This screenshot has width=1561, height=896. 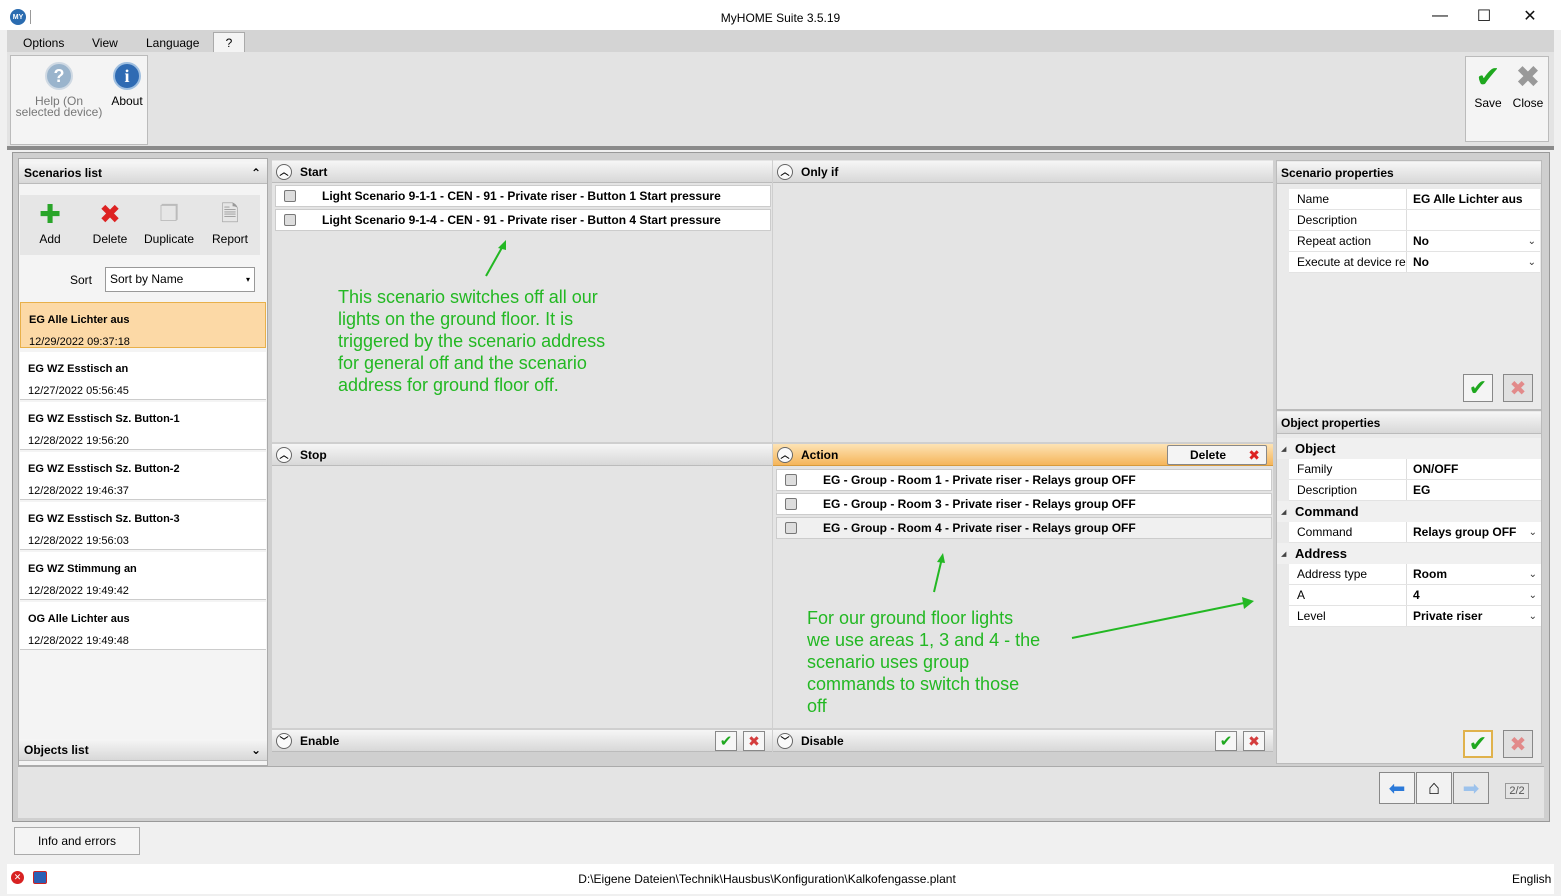 What do you see at coordinates (780, 18) in the screenshot?
I see `window-title: MyHOME Suite 3.5.19` at bounding box center [780, 18].